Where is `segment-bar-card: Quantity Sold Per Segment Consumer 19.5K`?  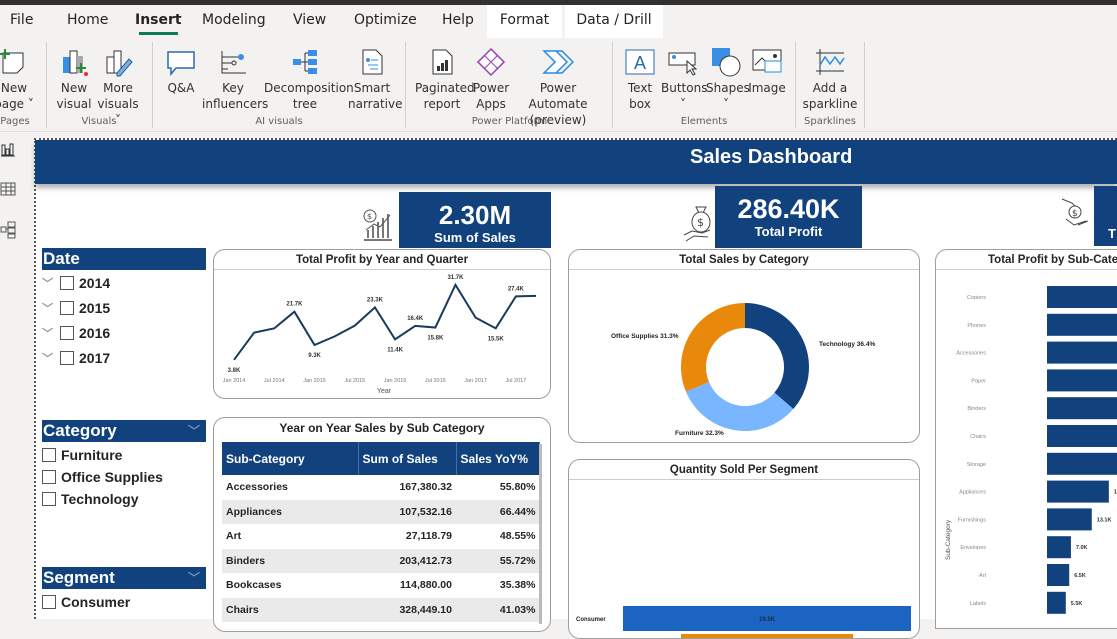 segment-bar-card: Quantity Sold Per Segment Consumer 19.5K is located at coordinates (744, 549).